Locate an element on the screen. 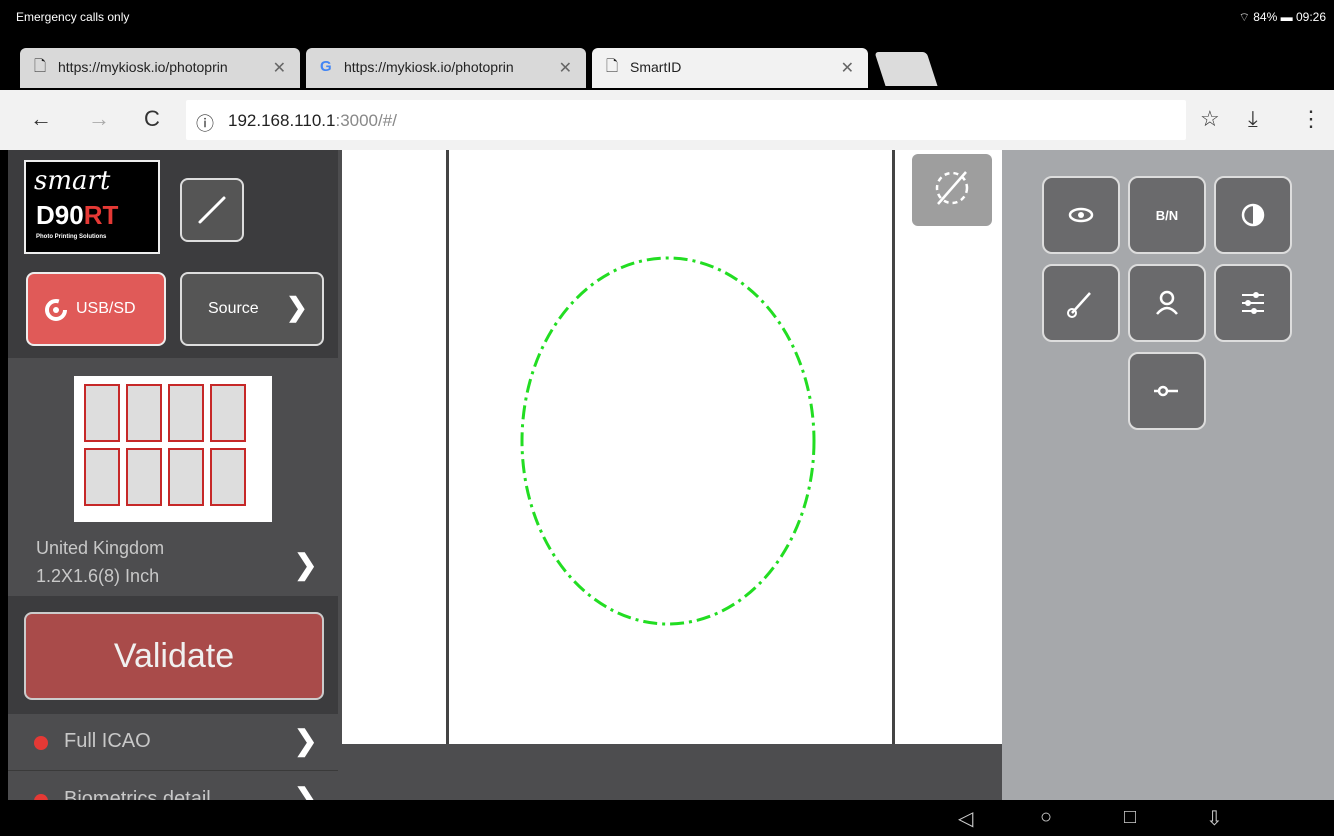 The height and width of the screenshot is (836, 1334). address-bar: ⓘ 192.168.110.1:3000/#/ is located at coordinates (686, 120).